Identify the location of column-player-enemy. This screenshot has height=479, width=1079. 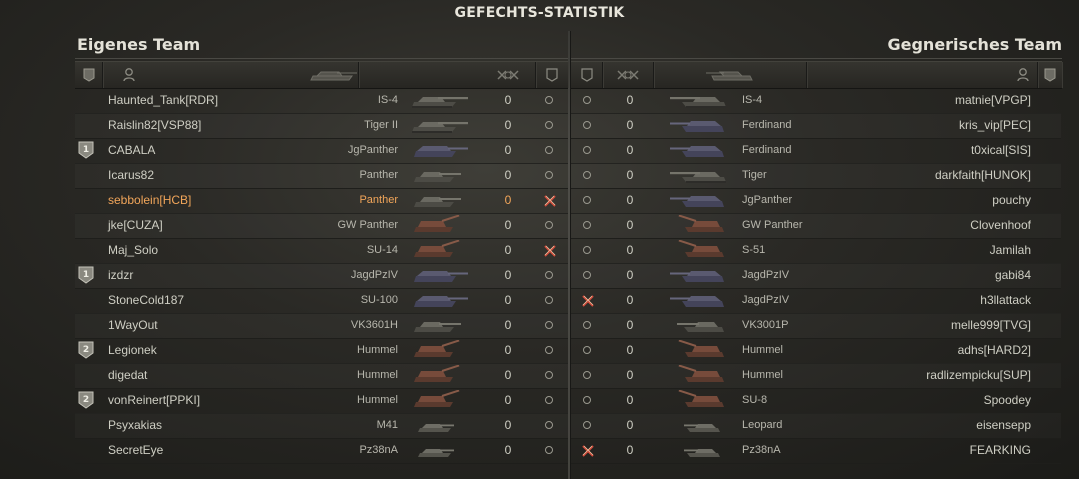
(922, 75).